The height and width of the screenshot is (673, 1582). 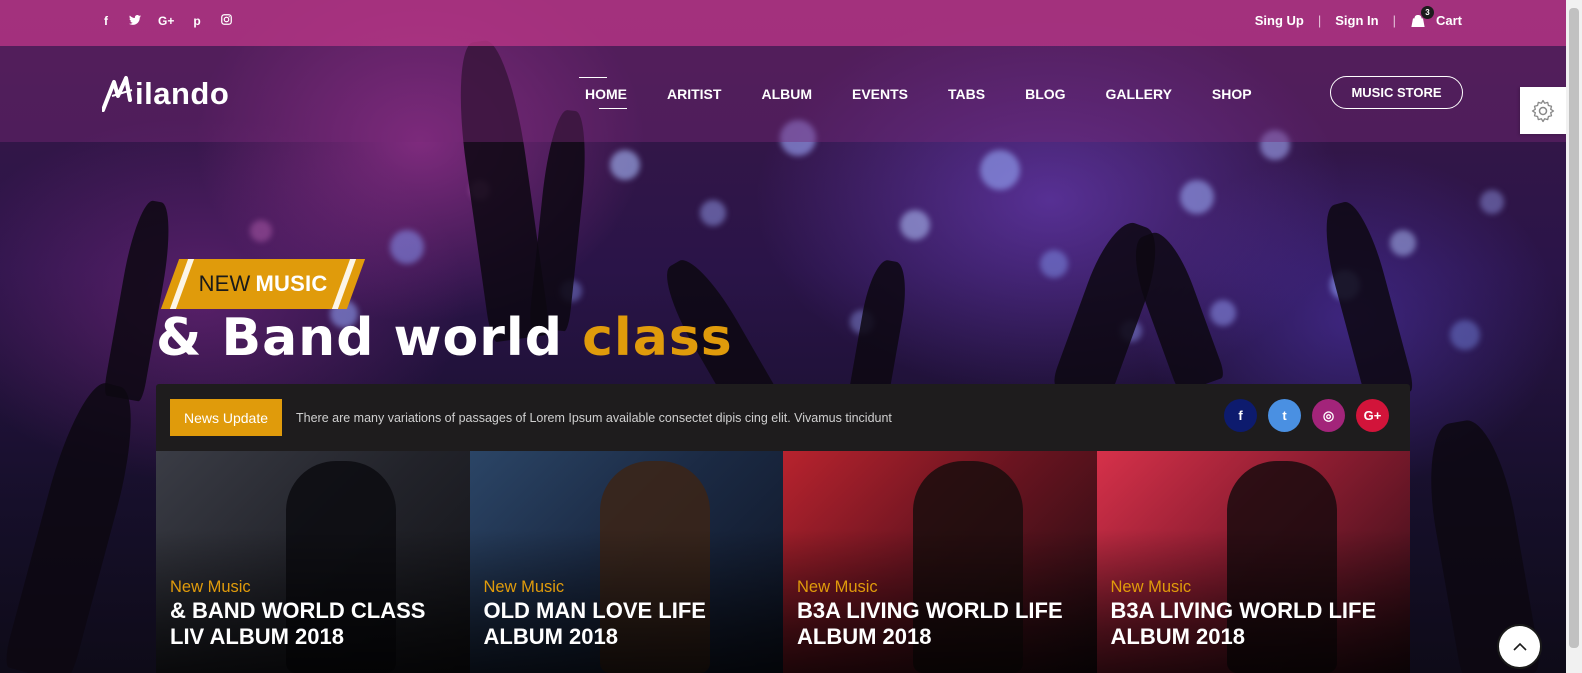 What do you see at coordinates (182, 93) in the screenshot?
I see `logo-text: ilando` at bounding box center [182, 93].